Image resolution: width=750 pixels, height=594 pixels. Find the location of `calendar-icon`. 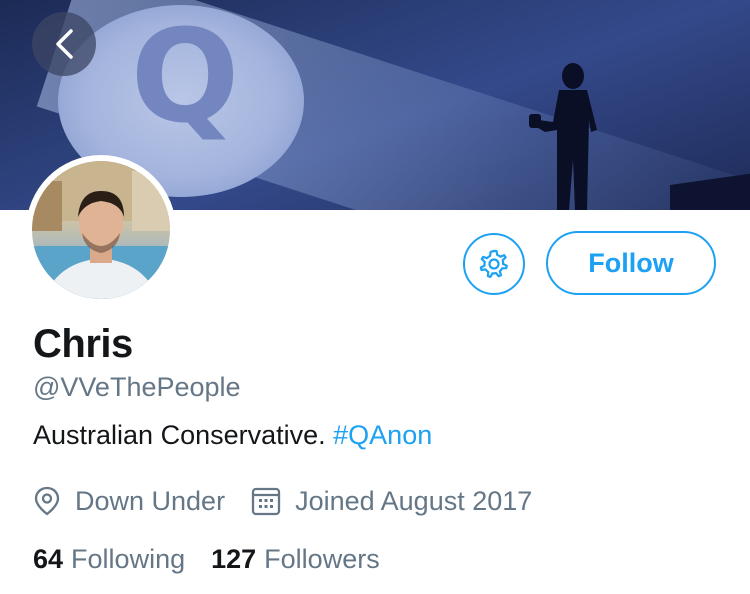

calendar-icon is located at coordinates (266, 501).